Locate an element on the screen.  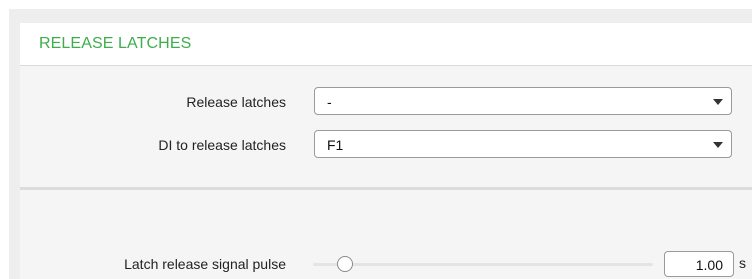
latch-release-pulse-label: Latch release signal pulse is located at coordinates (205, 264).